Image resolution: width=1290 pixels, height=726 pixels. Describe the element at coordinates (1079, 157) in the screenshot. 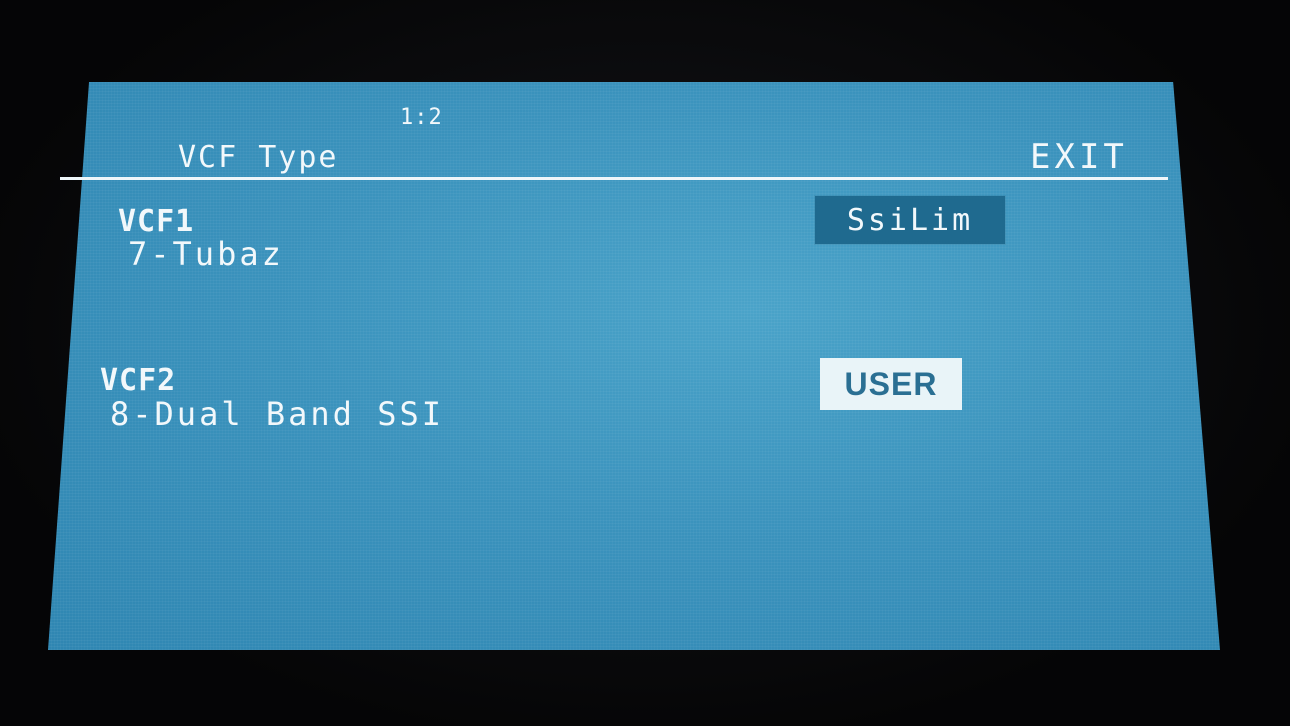

I see `exit-button: EXIT` at that location.